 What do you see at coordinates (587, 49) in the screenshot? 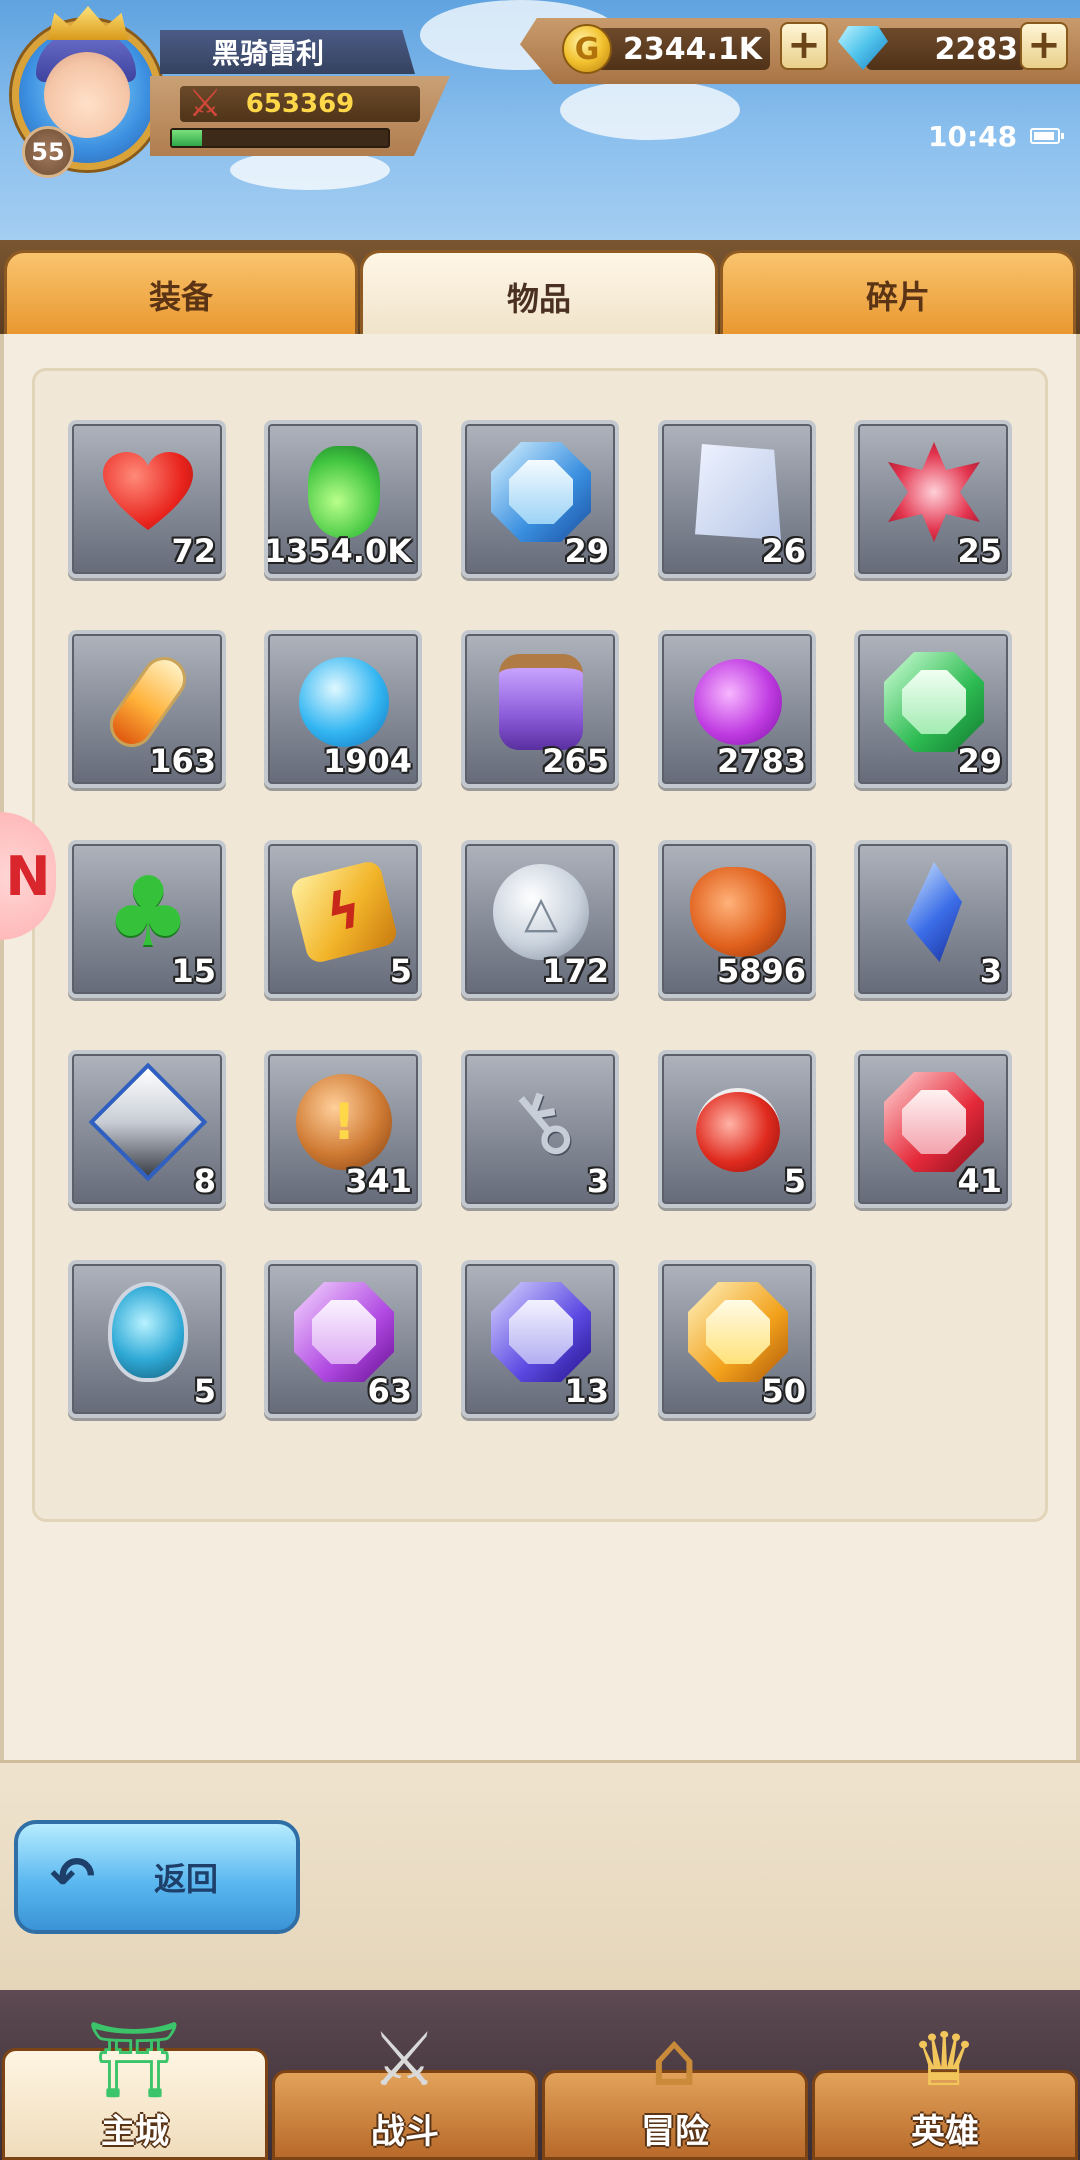
I see `gold-coin-icon: G` at bounding box center [587, 49].